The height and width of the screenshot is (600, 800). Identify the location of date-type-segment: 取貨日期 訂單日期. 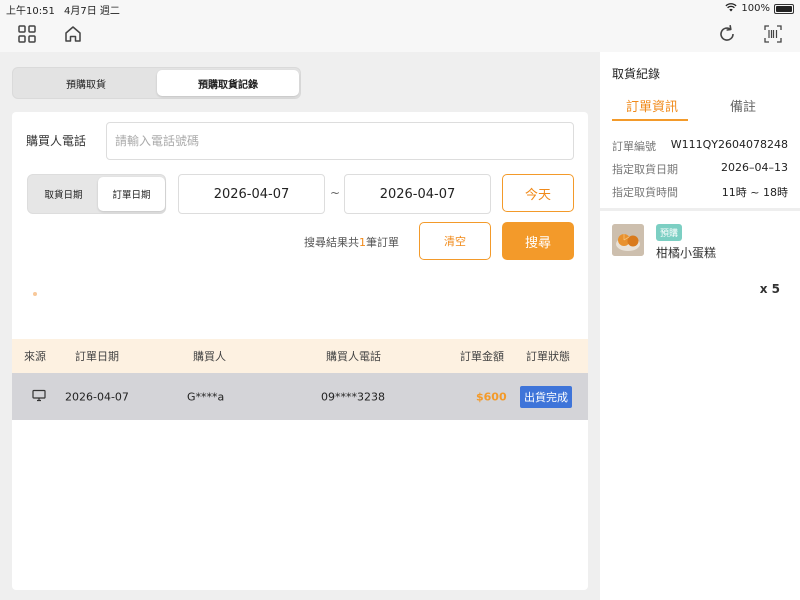
(96, 194).